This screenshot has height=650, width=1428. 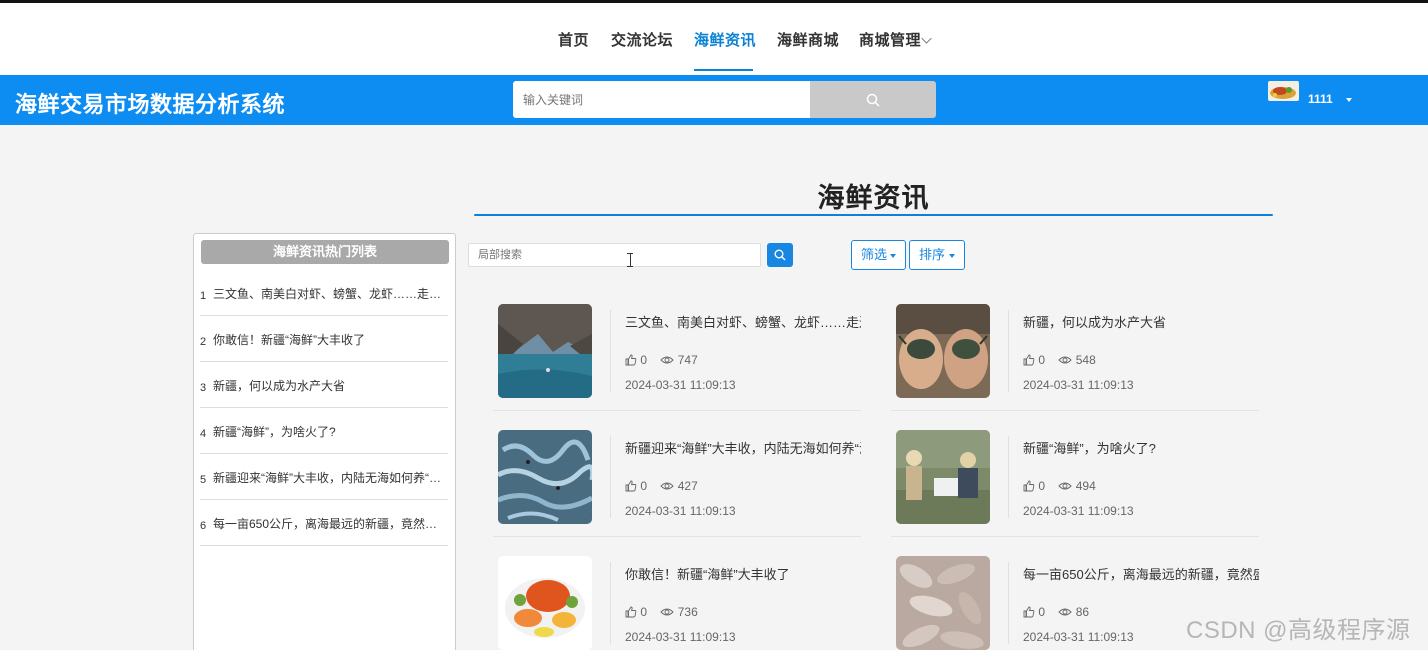 I want to click on nav-item-mall: 海鲜商城, so click(x=808, y=39).